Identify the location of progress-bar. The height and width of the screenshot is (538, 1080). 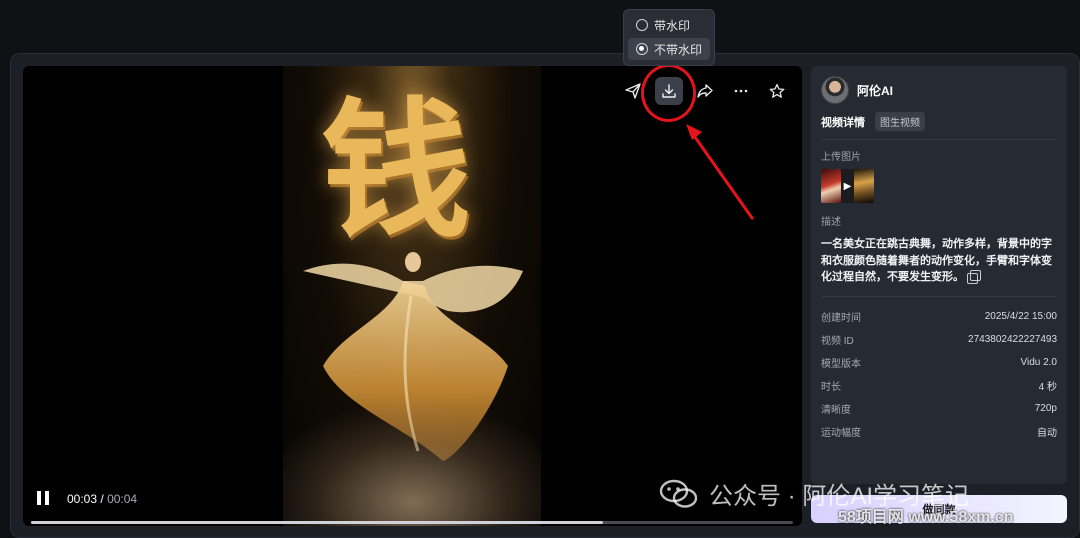
(412, 522).